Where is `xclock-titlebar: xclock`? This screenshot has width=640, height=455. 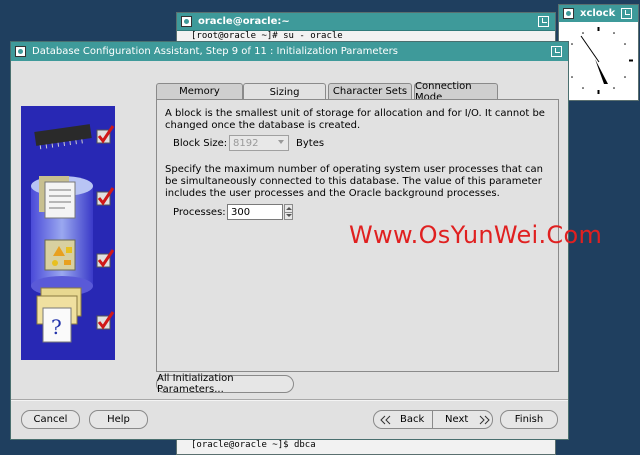 xclock-titlebar: xclock is located at coordinates (598, 13).